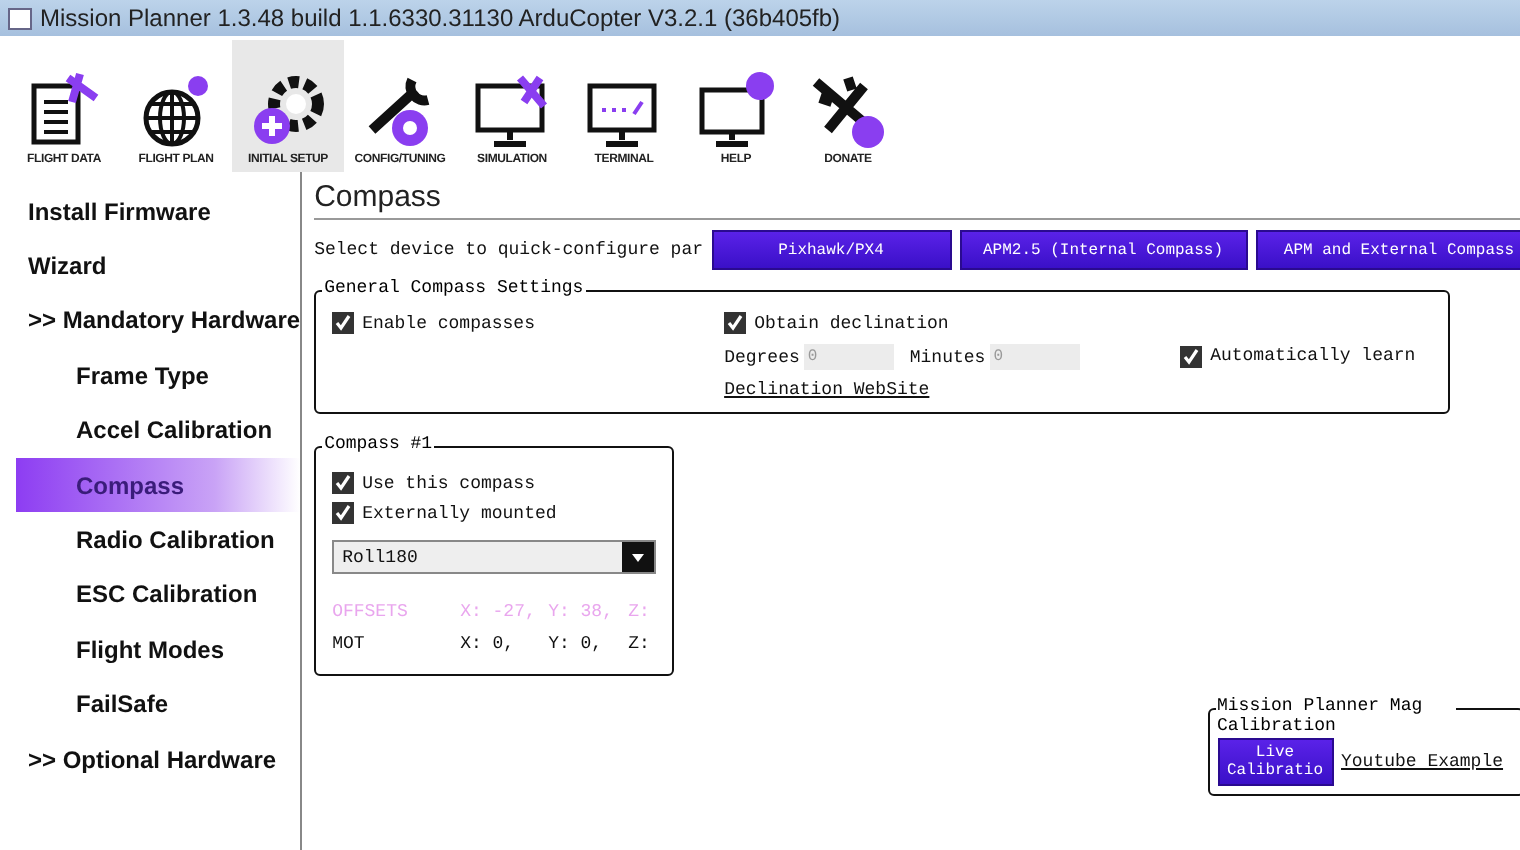 The image size is (1520, 850). What do you see at coordinates (1275, 762) in the screenshot?
I see `live-calibration-button: Live Calibratio` at bounding box center [1275, 762].